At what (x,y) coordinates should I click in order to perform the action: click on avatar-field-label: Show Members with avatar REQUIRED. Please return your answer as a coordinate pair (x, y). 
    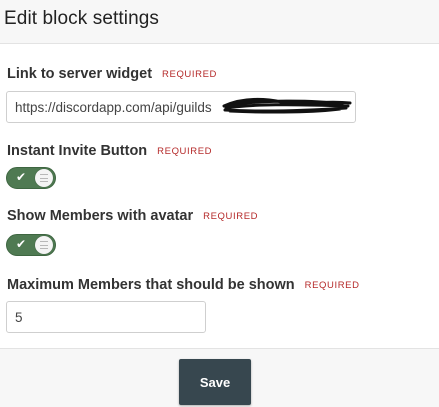
    Looking at the image, I should click on (132, 216).